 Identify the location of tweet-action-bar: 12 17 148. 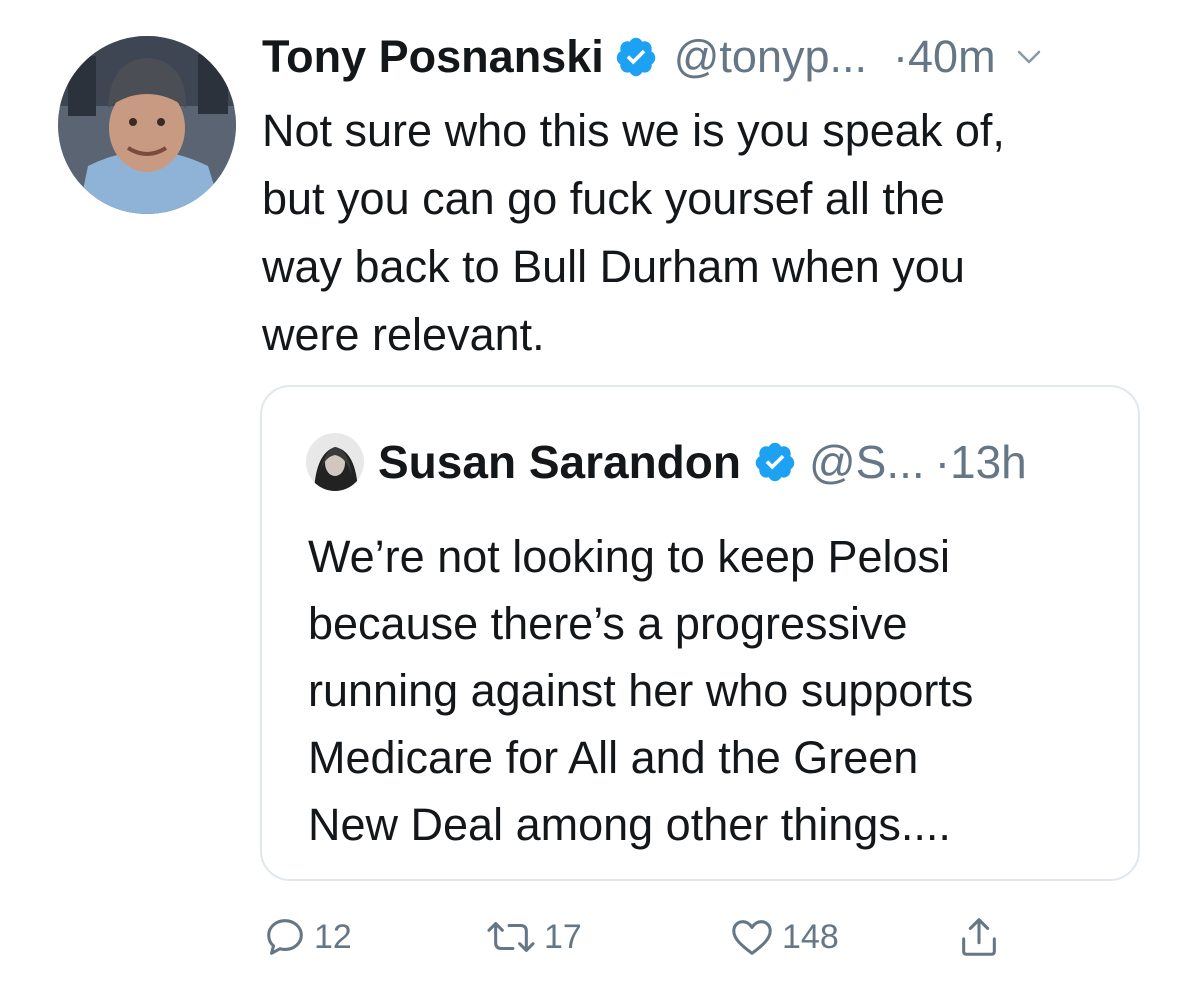
(642, 937).